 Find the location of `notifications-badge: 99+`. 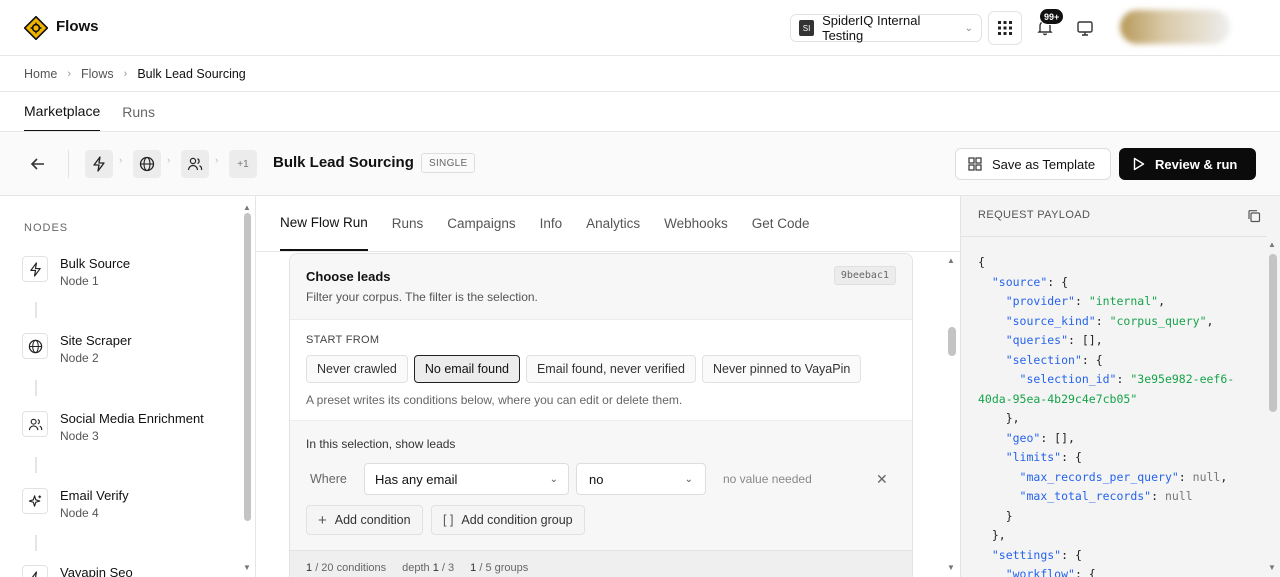

notifications-badge: 99+ is located at coordinates (1052, 16).